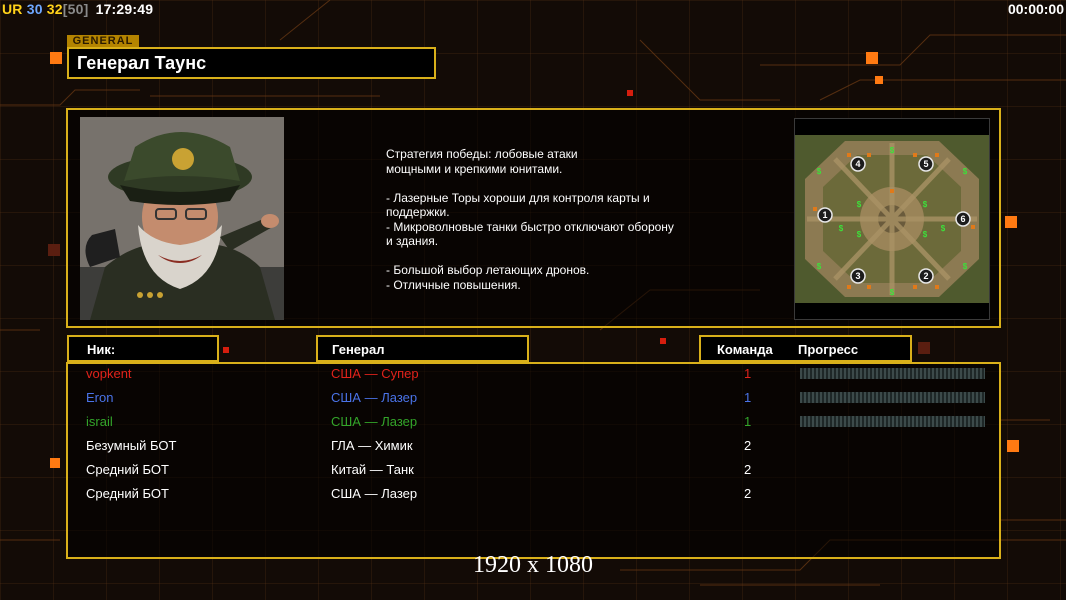 This screenshot has height=600, width=1066. Describe the element at coordinates (422, 348) in the screenshot. I see `column-header-general: Генерал` at that location.